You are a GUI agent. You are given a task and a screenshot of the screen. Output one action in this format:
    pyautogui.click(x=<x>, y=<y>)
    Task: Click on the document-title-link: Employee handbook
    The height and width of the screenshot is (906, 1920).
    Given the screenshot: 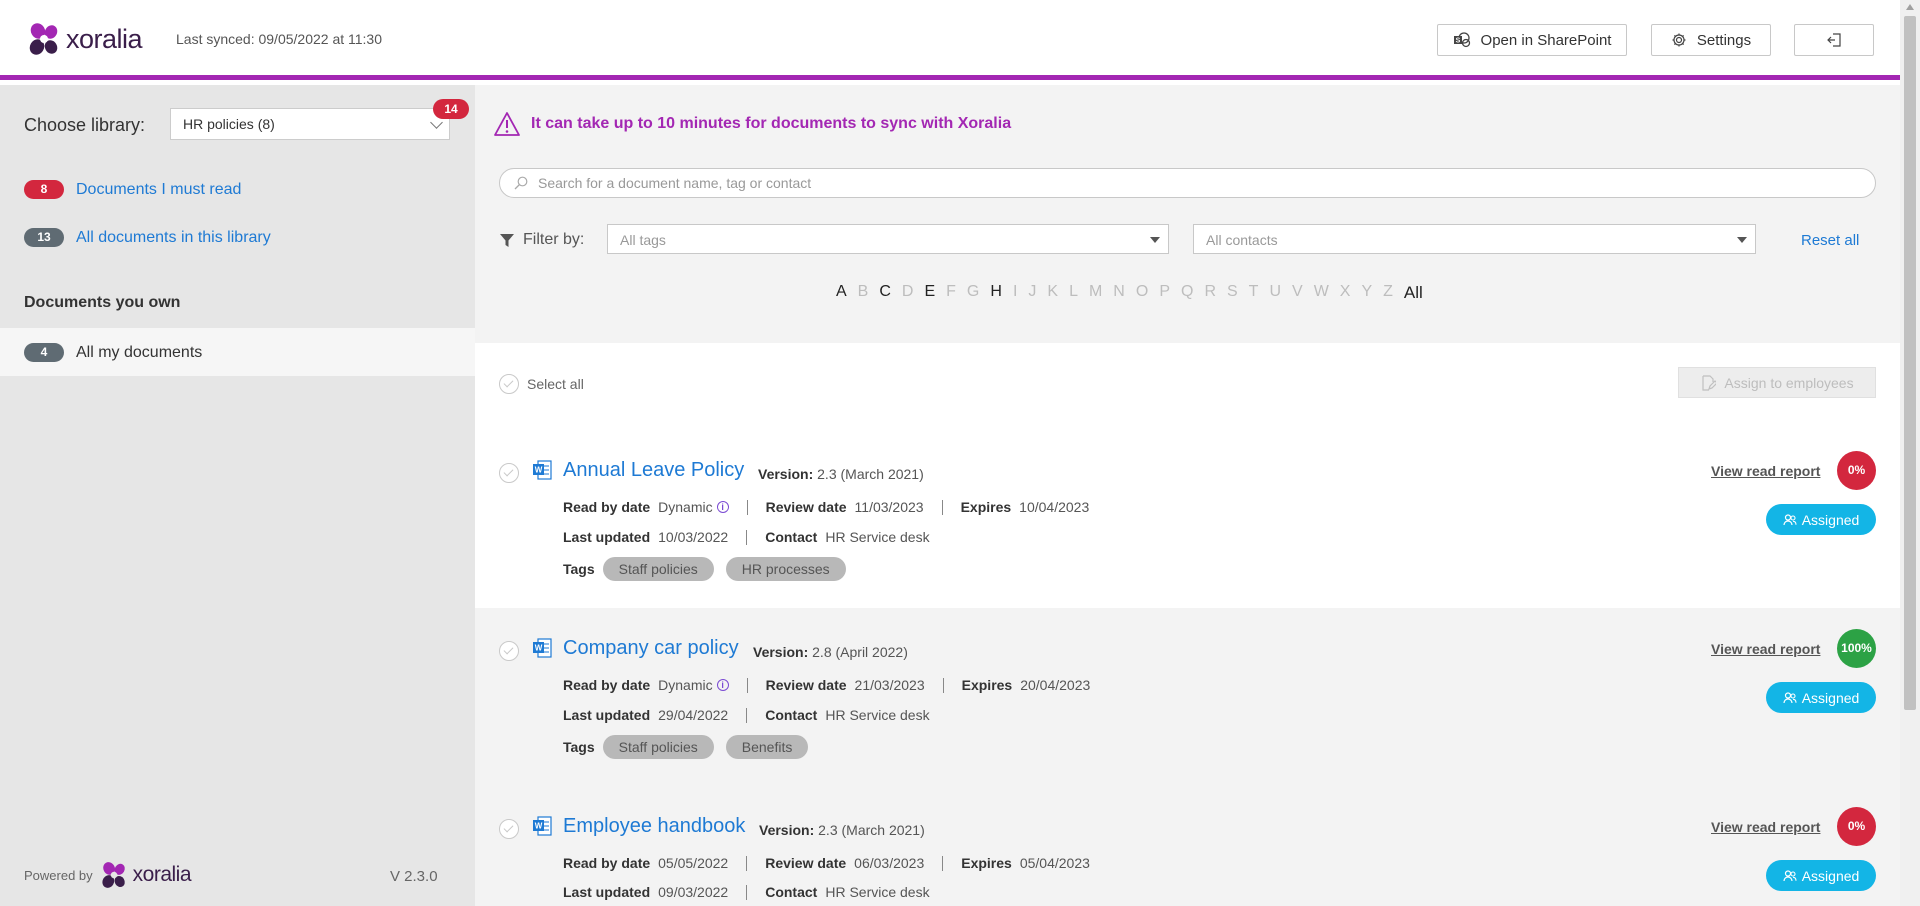 What is the action you would take?
    pyautogui.click(x=654, y=826)
    